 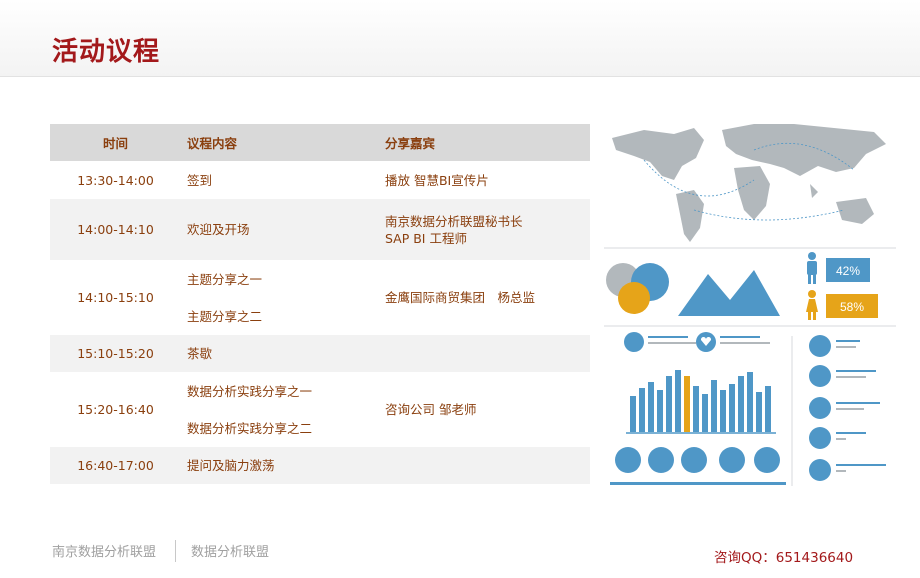 What do you see at coordinates (283, 297) in the screenshot?
I see `row-content: 主题分享之一 主题分享之二` at bounding box center [283, 297].